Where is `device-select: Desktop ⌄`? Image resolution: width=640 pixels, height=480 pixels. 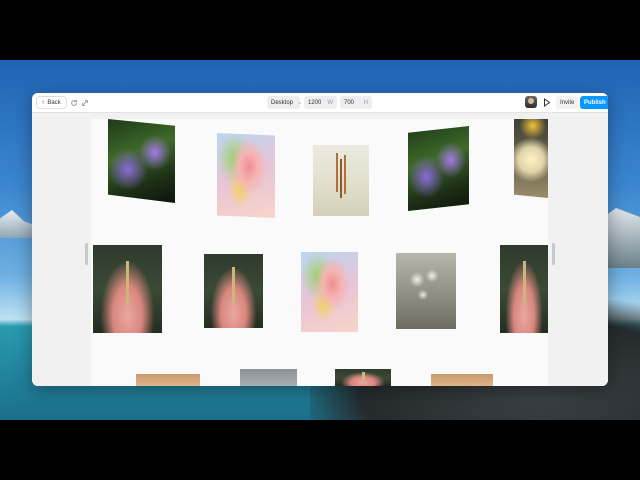
device-select: Desktop ⌄ is located at coordinates (285, 102).